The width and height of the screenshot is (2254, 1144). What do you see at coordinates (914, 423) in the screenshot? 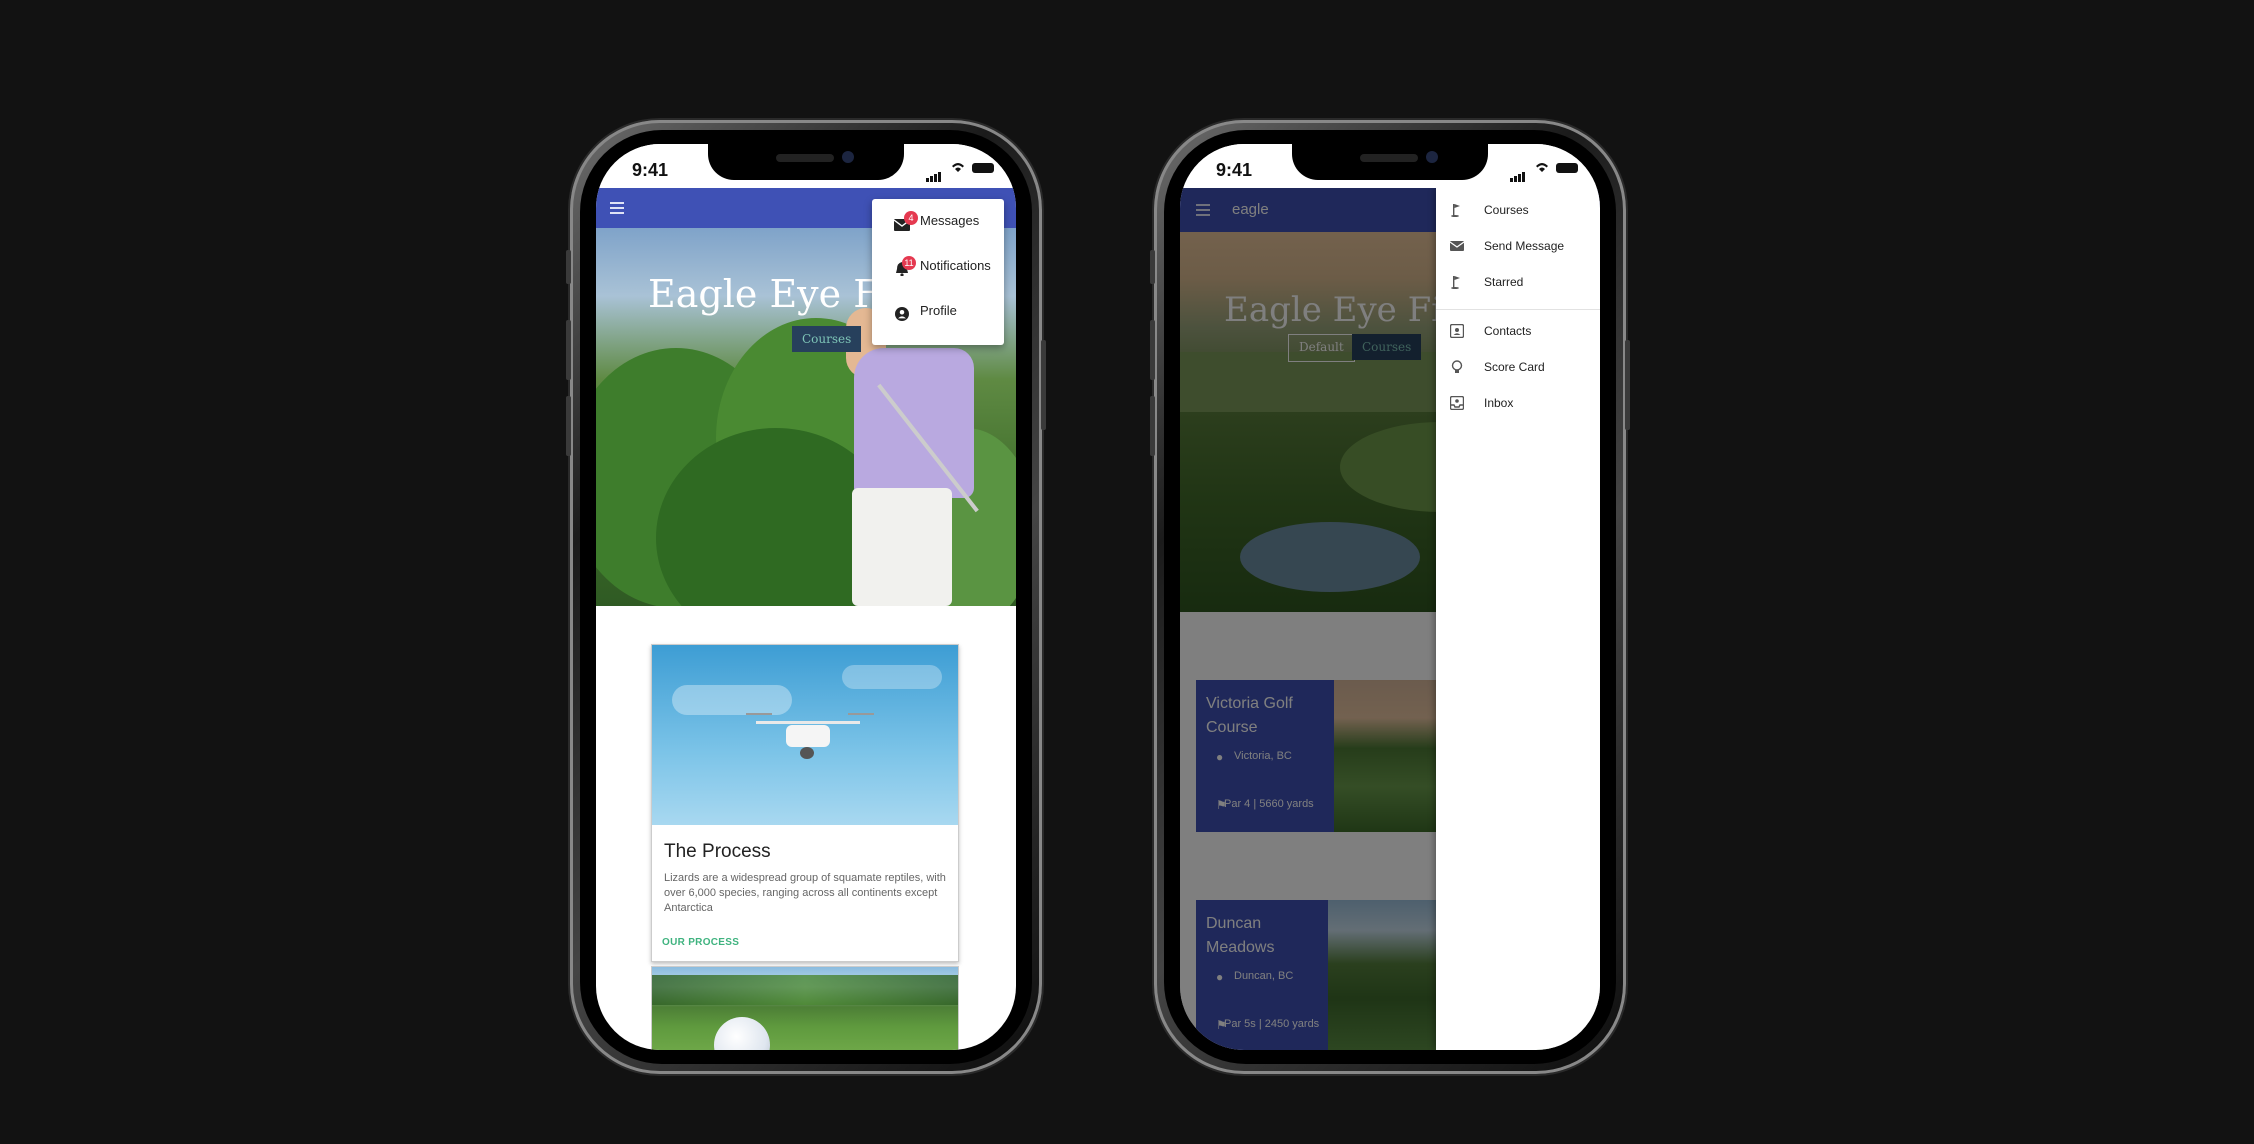
I see `golfer-image` at bounding box center [914, 423].